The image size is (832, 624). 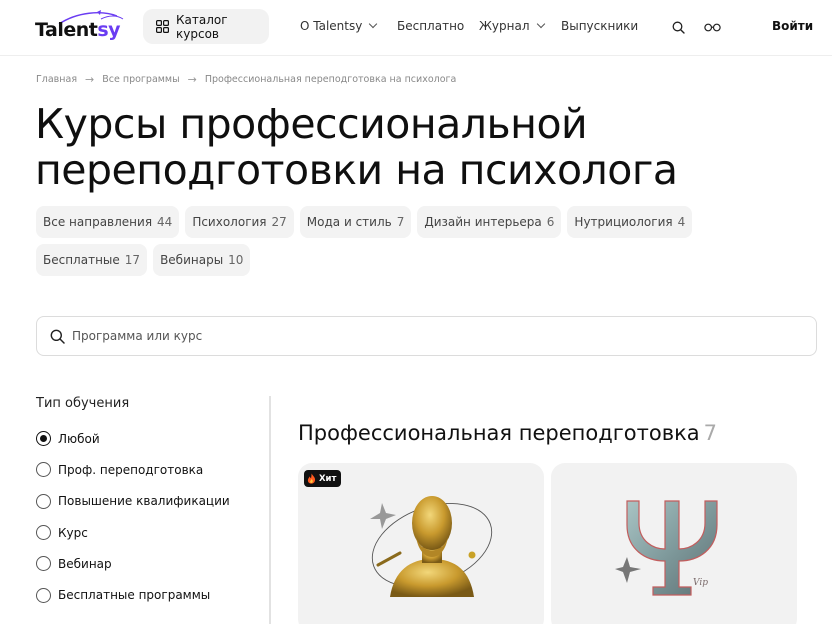 I want to click on chip-free: Бесплатные 17, so click(x=92, y=260).